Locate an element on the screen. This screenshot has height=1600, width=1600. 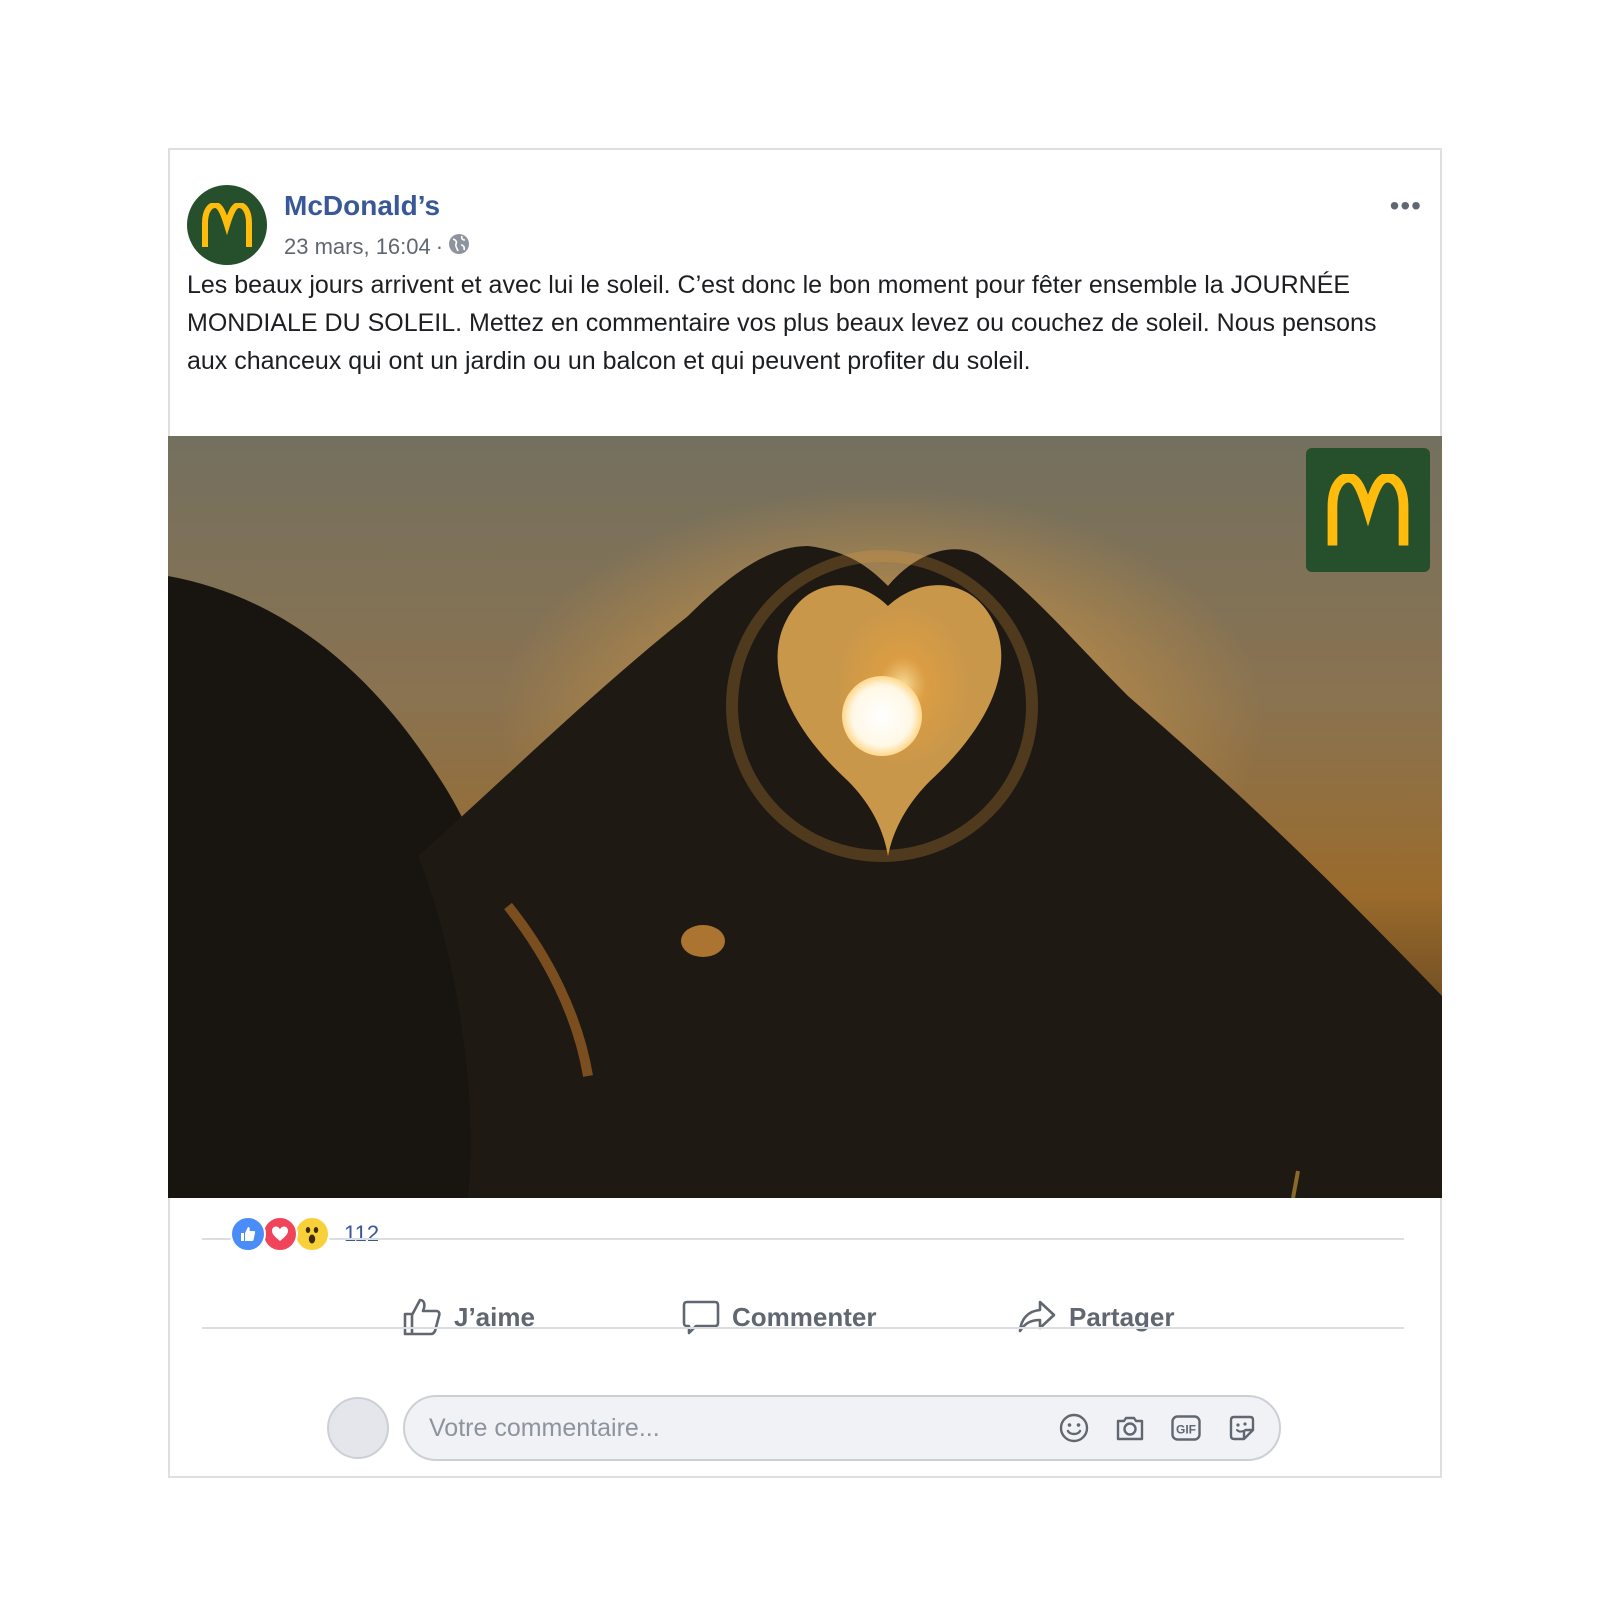
comment-tools: GIF is located at coordinates (1147, 1428).